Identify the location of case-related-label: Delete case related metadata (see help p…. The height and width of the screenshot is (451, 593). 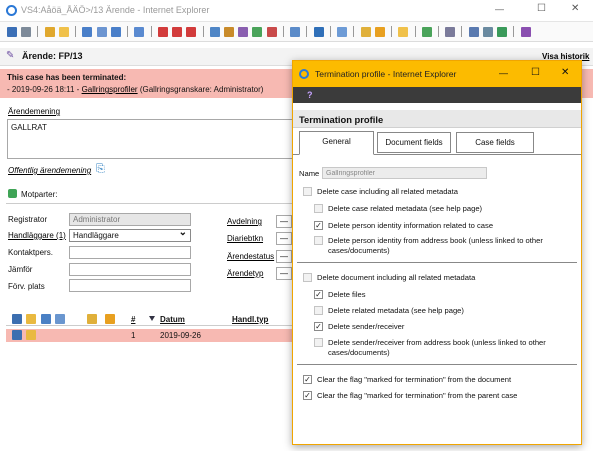
(405, 208).